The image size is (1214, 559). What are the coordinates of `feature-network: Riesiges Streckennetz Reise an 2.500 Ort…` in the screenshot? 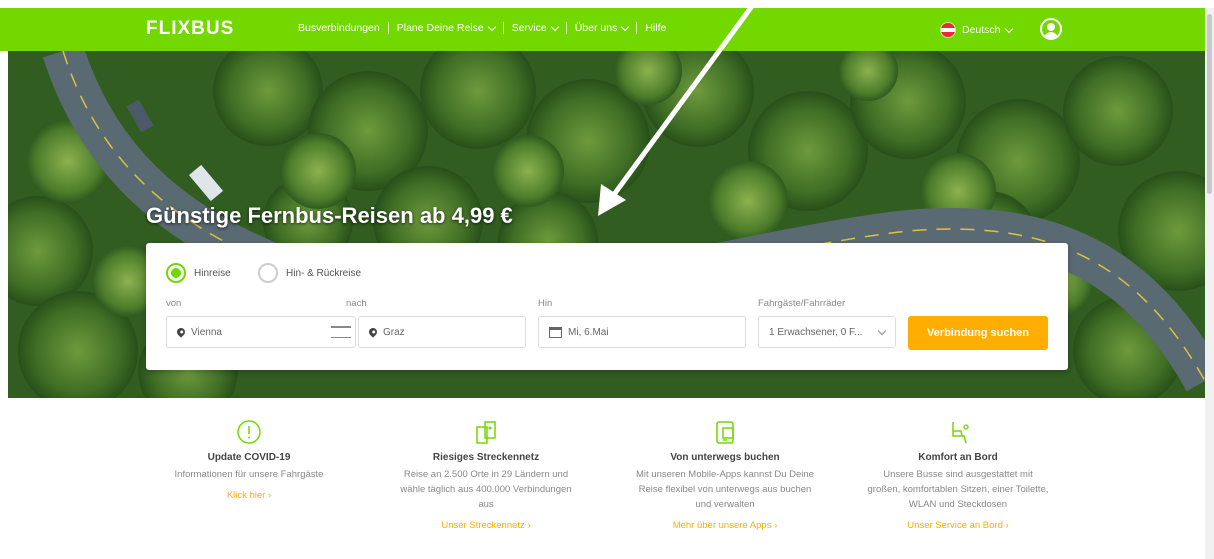 It's located at (486, 474).